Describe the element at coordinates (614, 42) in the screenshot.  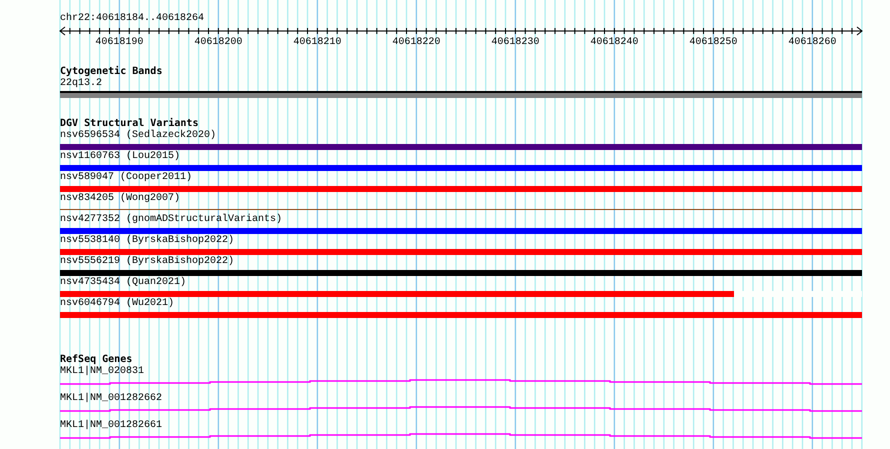
I see `tick-label: 40618240` at that location.